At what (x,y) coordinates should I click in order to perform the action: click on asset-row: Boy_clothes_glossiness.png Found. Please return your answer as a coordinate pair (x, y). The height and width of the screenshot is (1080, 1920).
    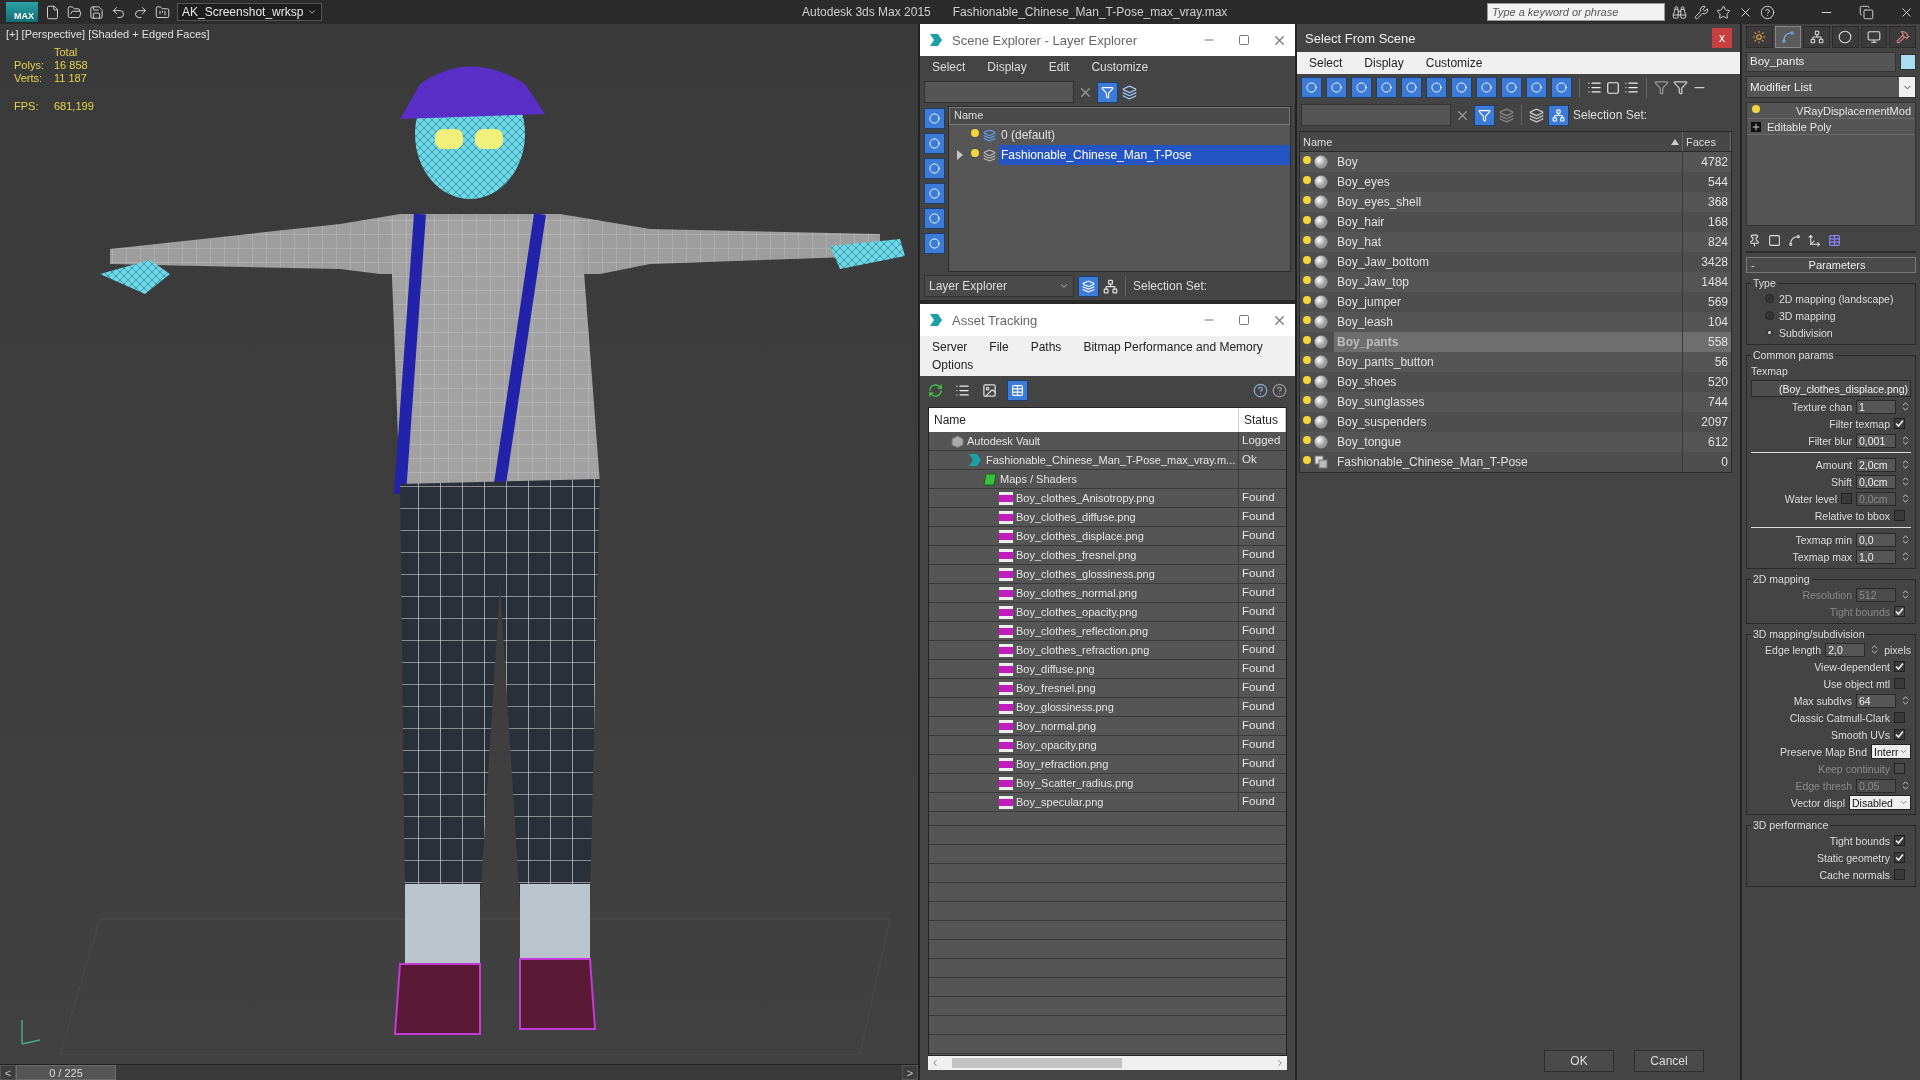
    Looking at the image, I should click on (1107, 574).